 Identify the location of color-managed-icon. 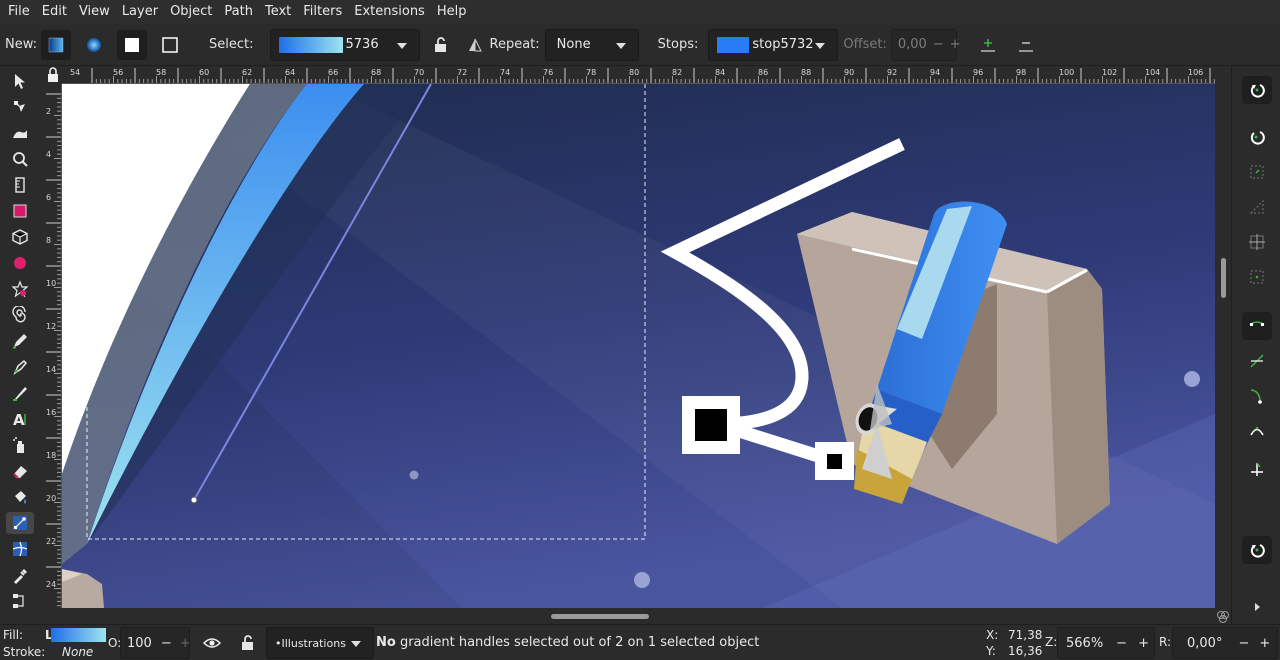
(1223, 617).